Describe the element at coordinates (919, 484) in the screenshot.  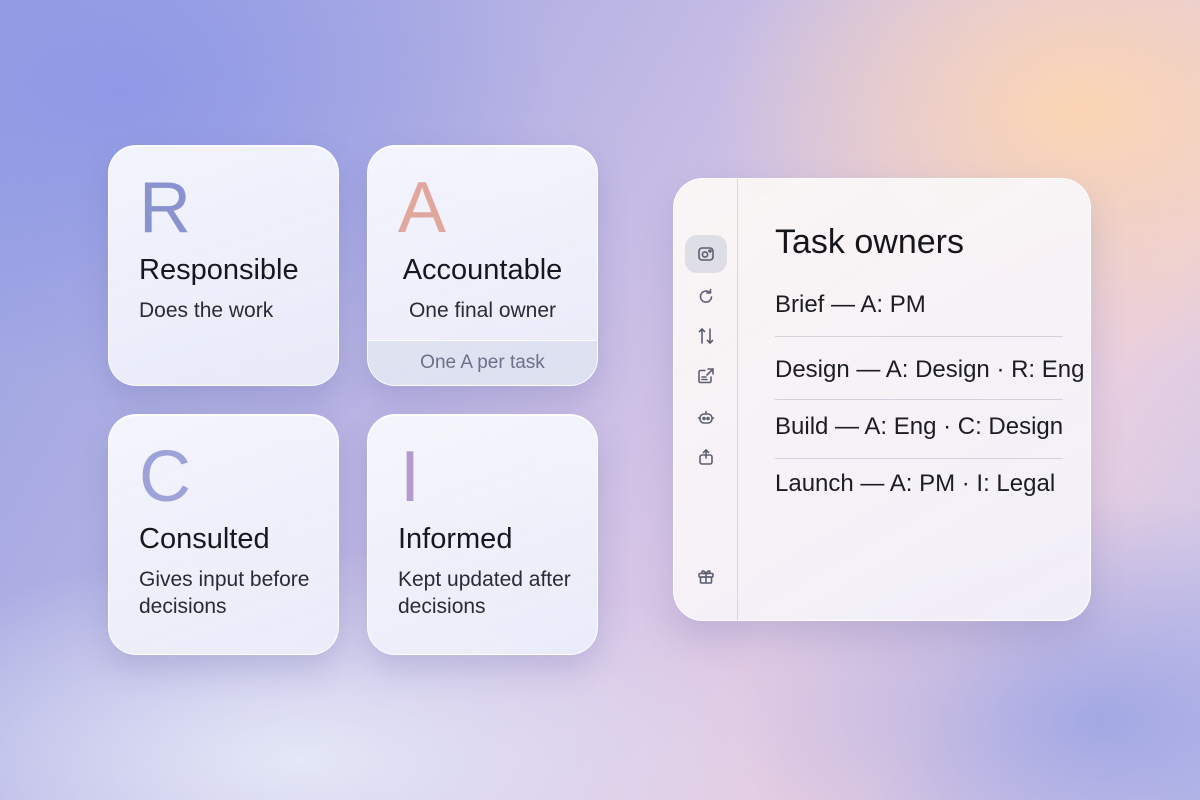
I see `task-row-launch: Launch — A: PM · I: Legal` at that location.